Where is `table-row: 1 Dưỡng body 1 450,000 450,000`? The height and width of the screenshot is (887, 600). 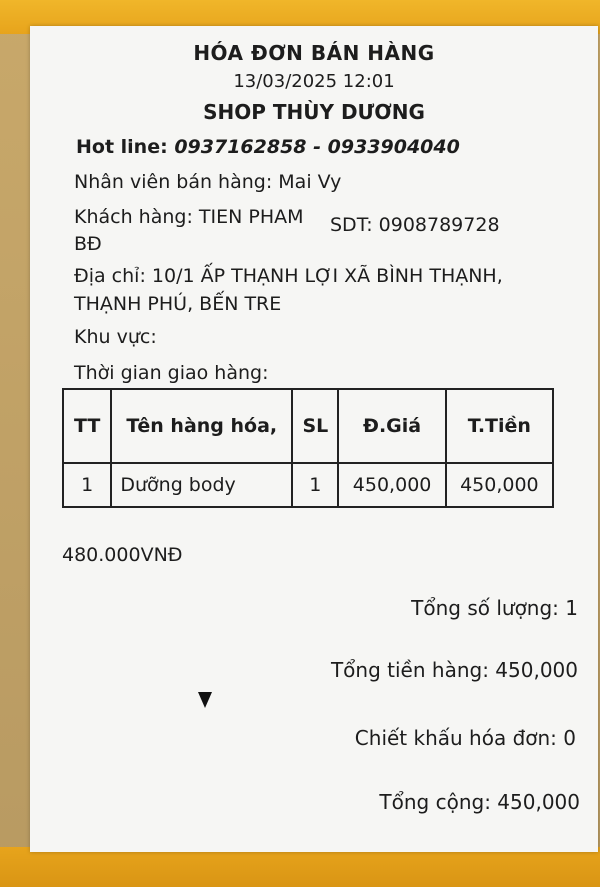
table-row: 1 Dưỡng body 1 450,000 450,000 is located at coordinates (308, 485).